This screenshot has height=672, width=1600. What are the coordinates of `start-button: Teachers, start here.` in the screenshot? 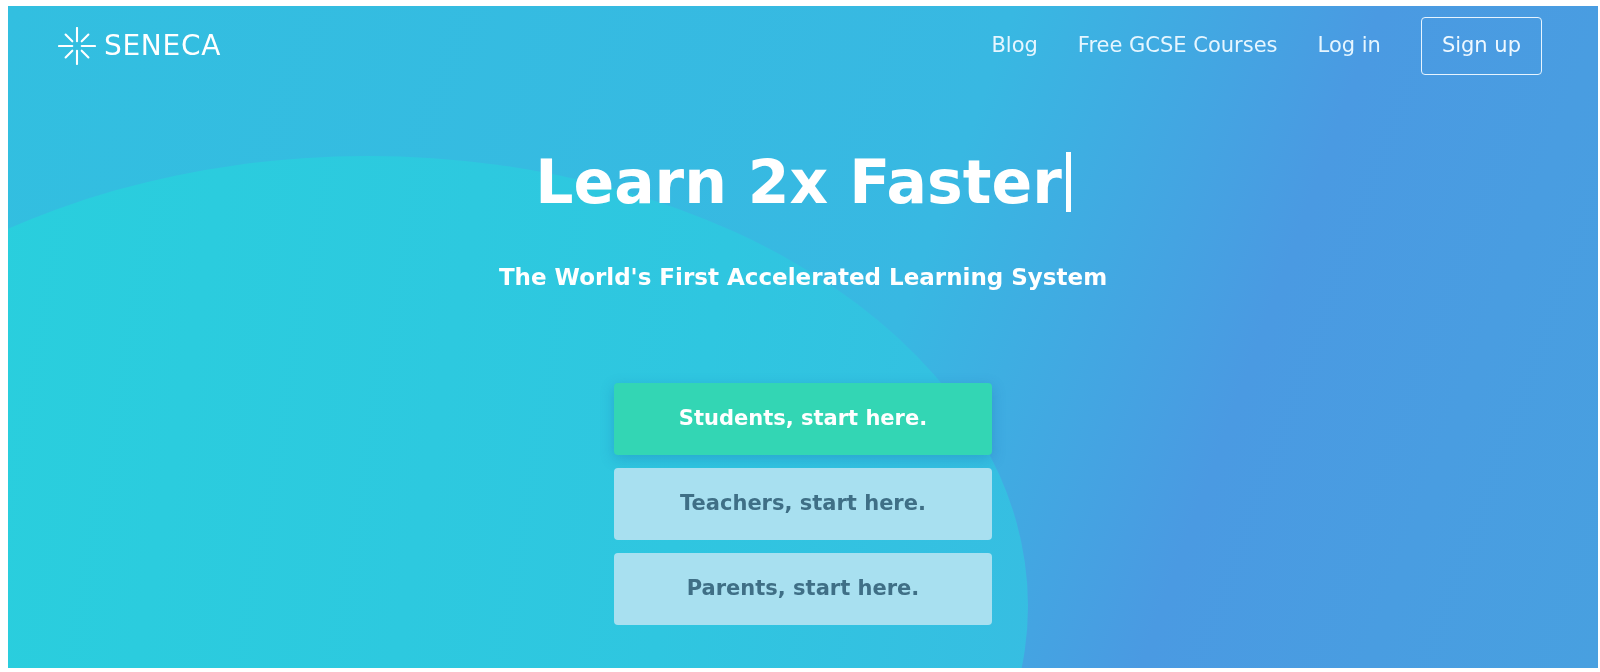 It's located at (803, 503).